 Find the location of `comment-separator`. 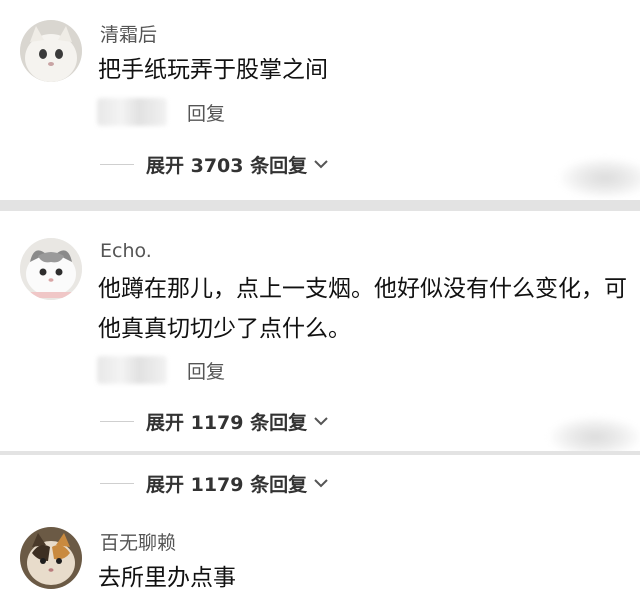

comment-separator is located at coordinates (320, 205).